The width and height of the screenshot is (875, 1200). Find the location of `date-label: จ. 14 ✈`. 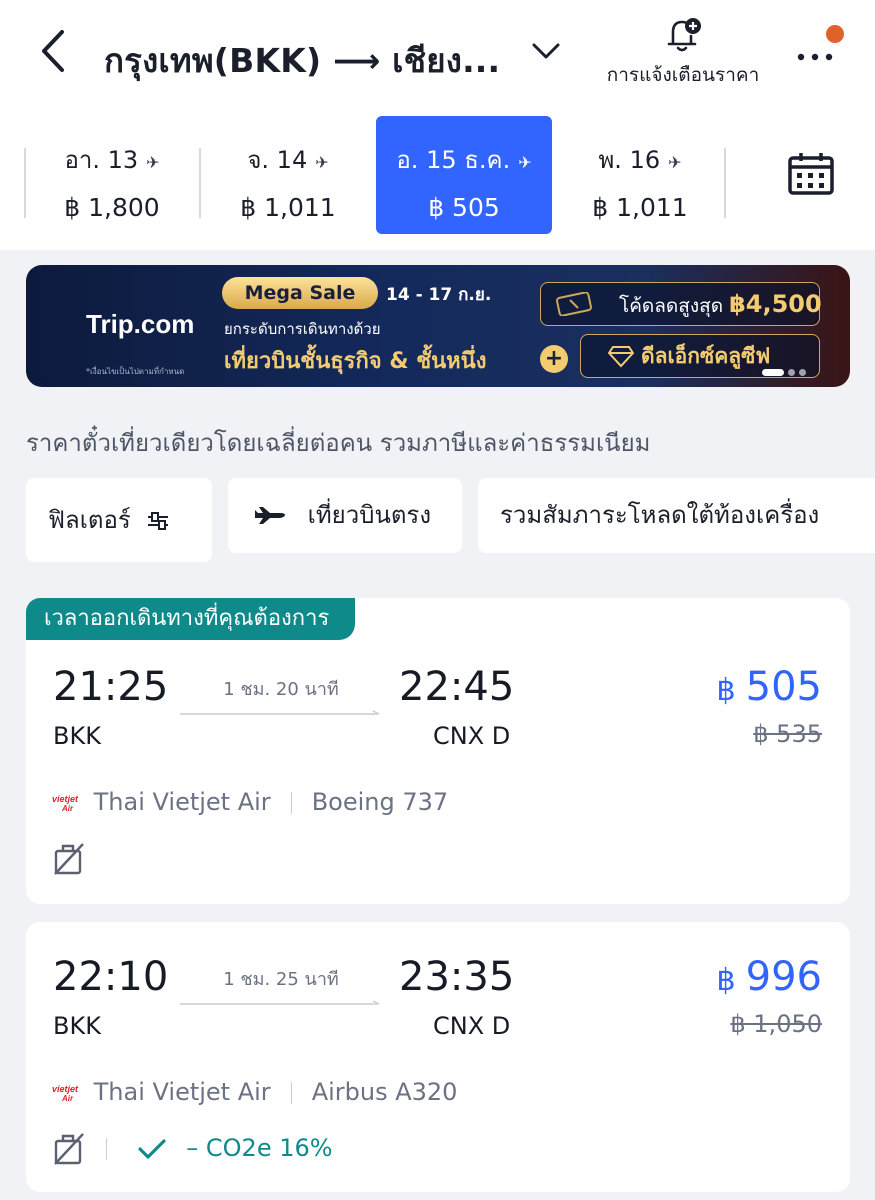

date-label: จ. 14 ✈ is located at coordinates (288, 159).